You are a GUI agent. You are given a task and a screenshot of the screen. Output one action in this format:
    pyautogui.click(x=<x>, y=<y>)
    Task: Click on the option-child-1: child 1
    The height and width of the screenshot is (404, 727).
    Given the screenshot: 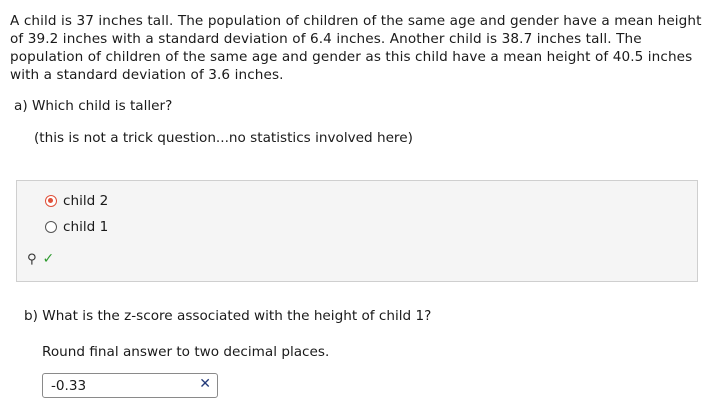 What is the action you would take?
    pyautogui.click(x=76, y=227)
    